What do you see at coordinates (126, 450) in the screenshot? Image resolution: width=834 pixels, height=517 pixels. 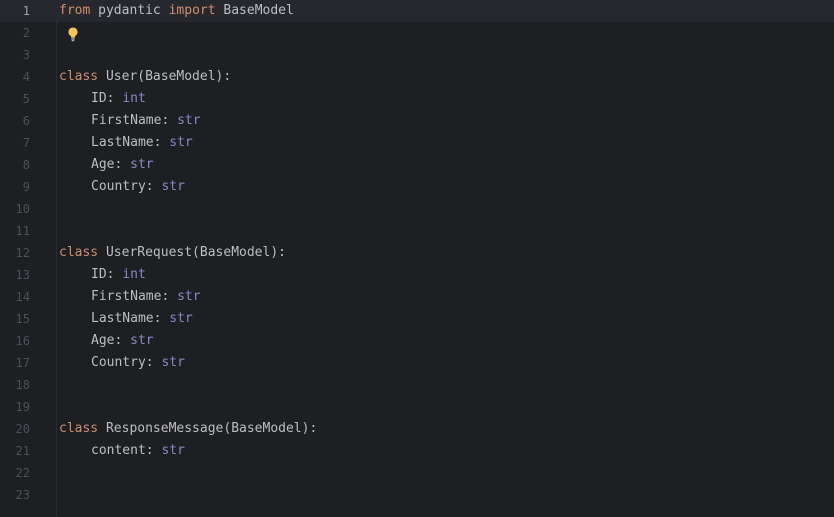 I see `code-token: content:` at bounding box center [126, 450].